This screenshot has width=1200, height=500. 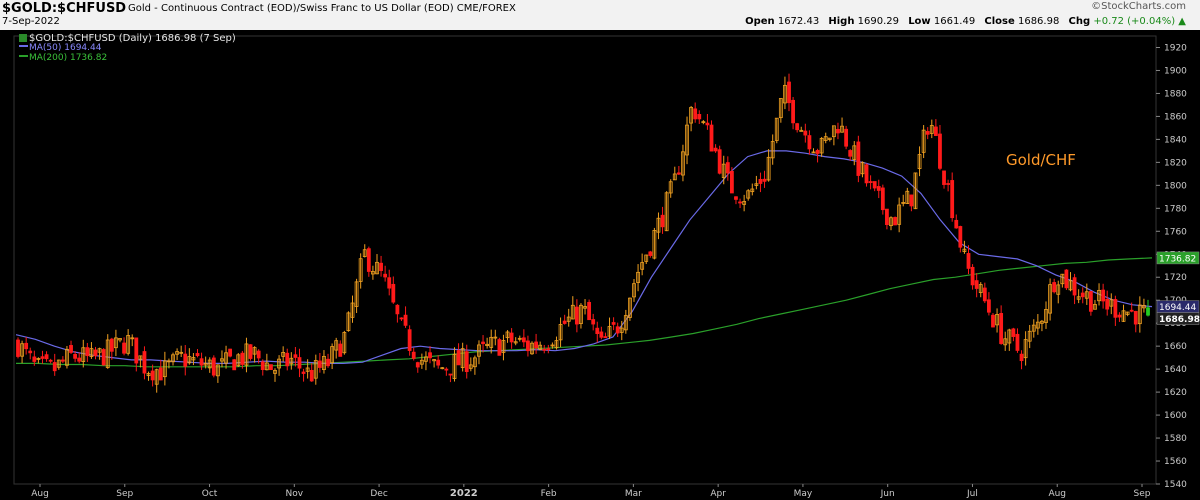 I want to click on x-tick-label: 2022, so click(x=464, y=493).